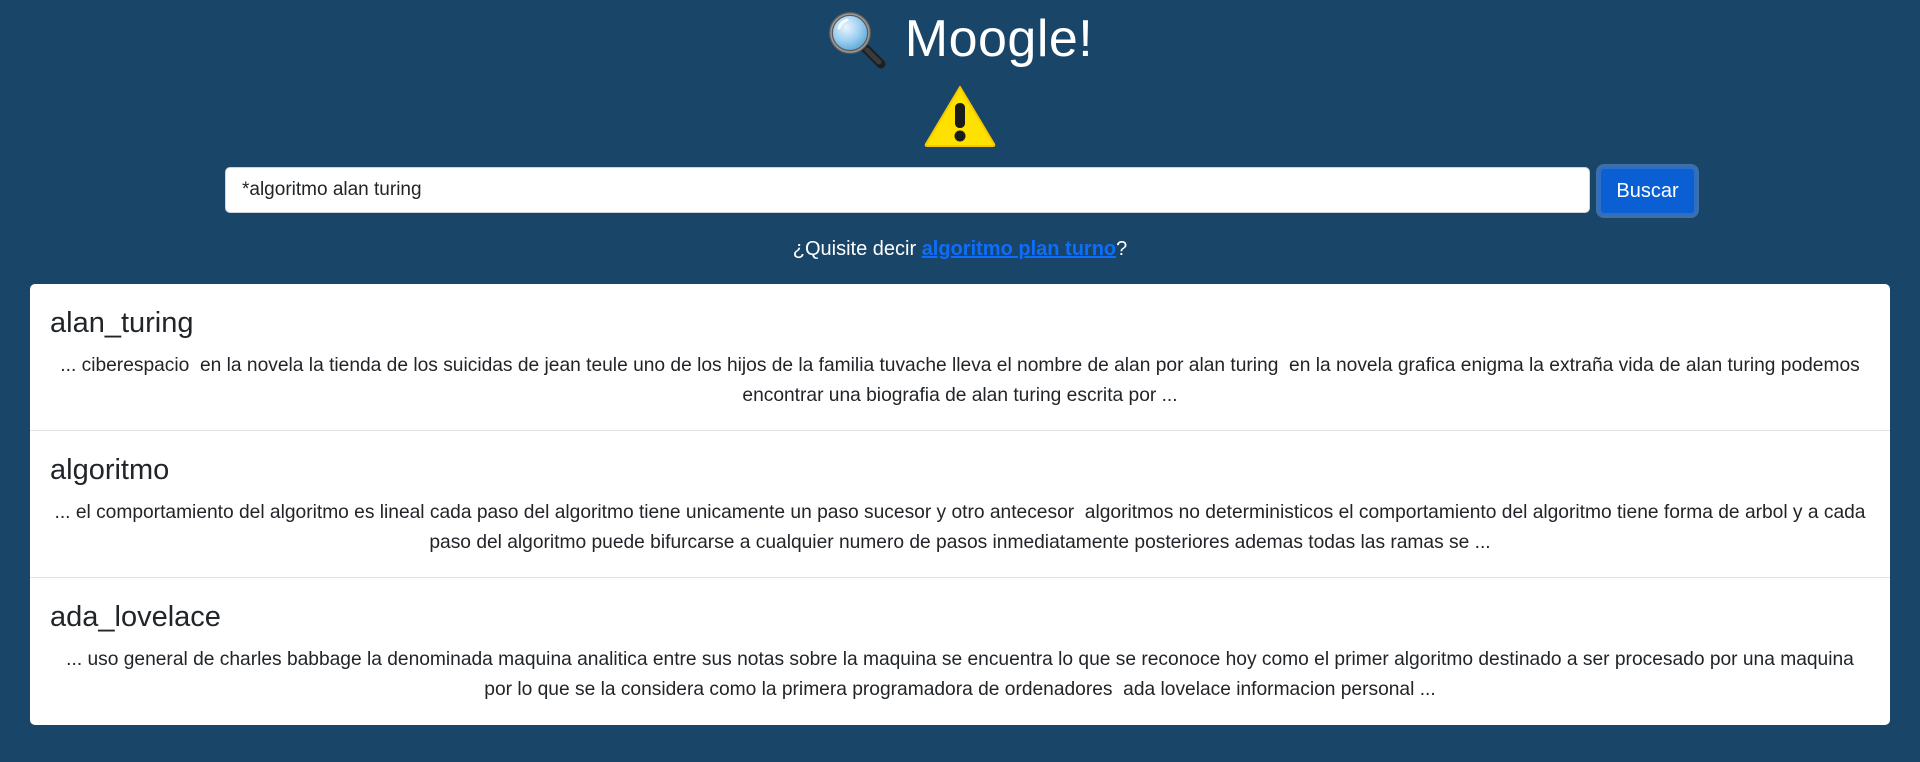 This screenshot has width=1920, height=762. I want to click on search-bar: Buscar, so click(961, 191).